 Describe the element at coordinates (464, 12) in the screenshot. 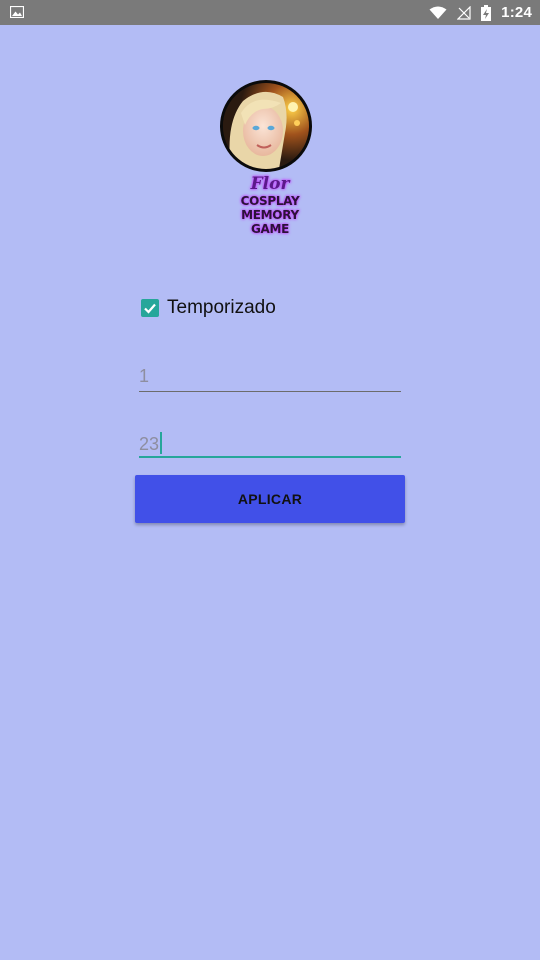

I see `signal-icon` at that location.